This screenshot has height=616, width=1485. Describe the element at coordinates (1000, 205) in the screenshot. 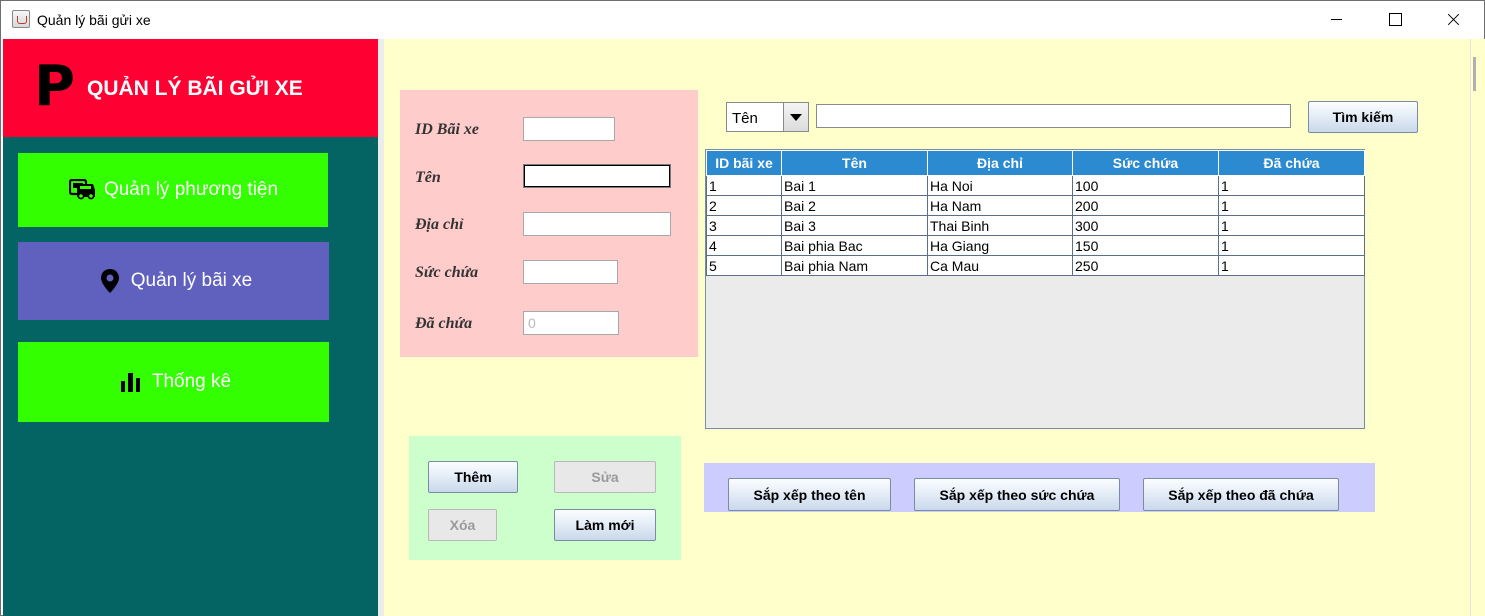

I see `table-cell: Ha Nam` at that location.